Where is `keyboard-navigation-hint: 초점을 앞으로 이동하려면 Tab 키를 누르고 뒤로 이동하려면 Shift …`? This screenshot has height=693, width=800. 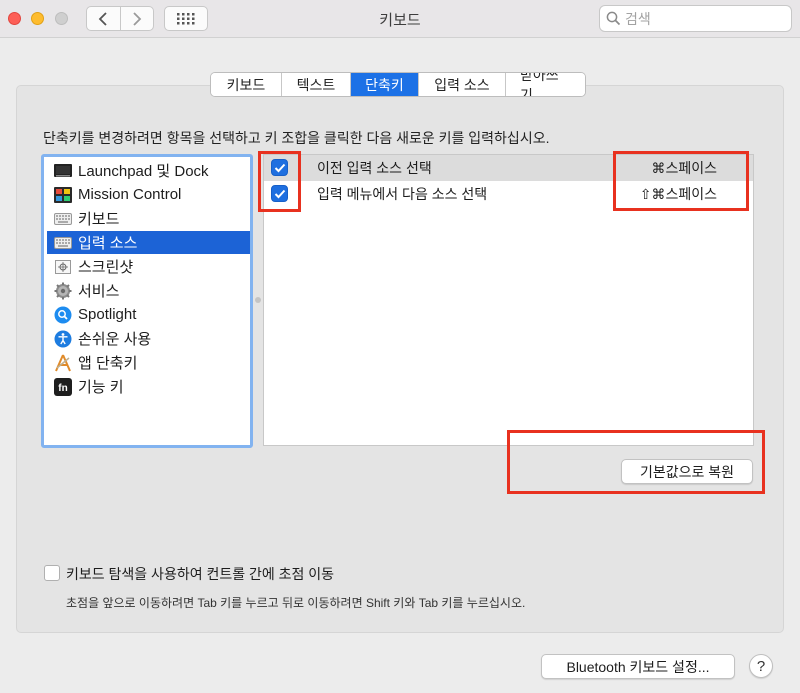
keyboard-navigation-hint: 초점을 앞으로 이동하려면 Tab 키를 누르고 뒤로 이동하려면 Shift … is located at coordinates (296, 603).